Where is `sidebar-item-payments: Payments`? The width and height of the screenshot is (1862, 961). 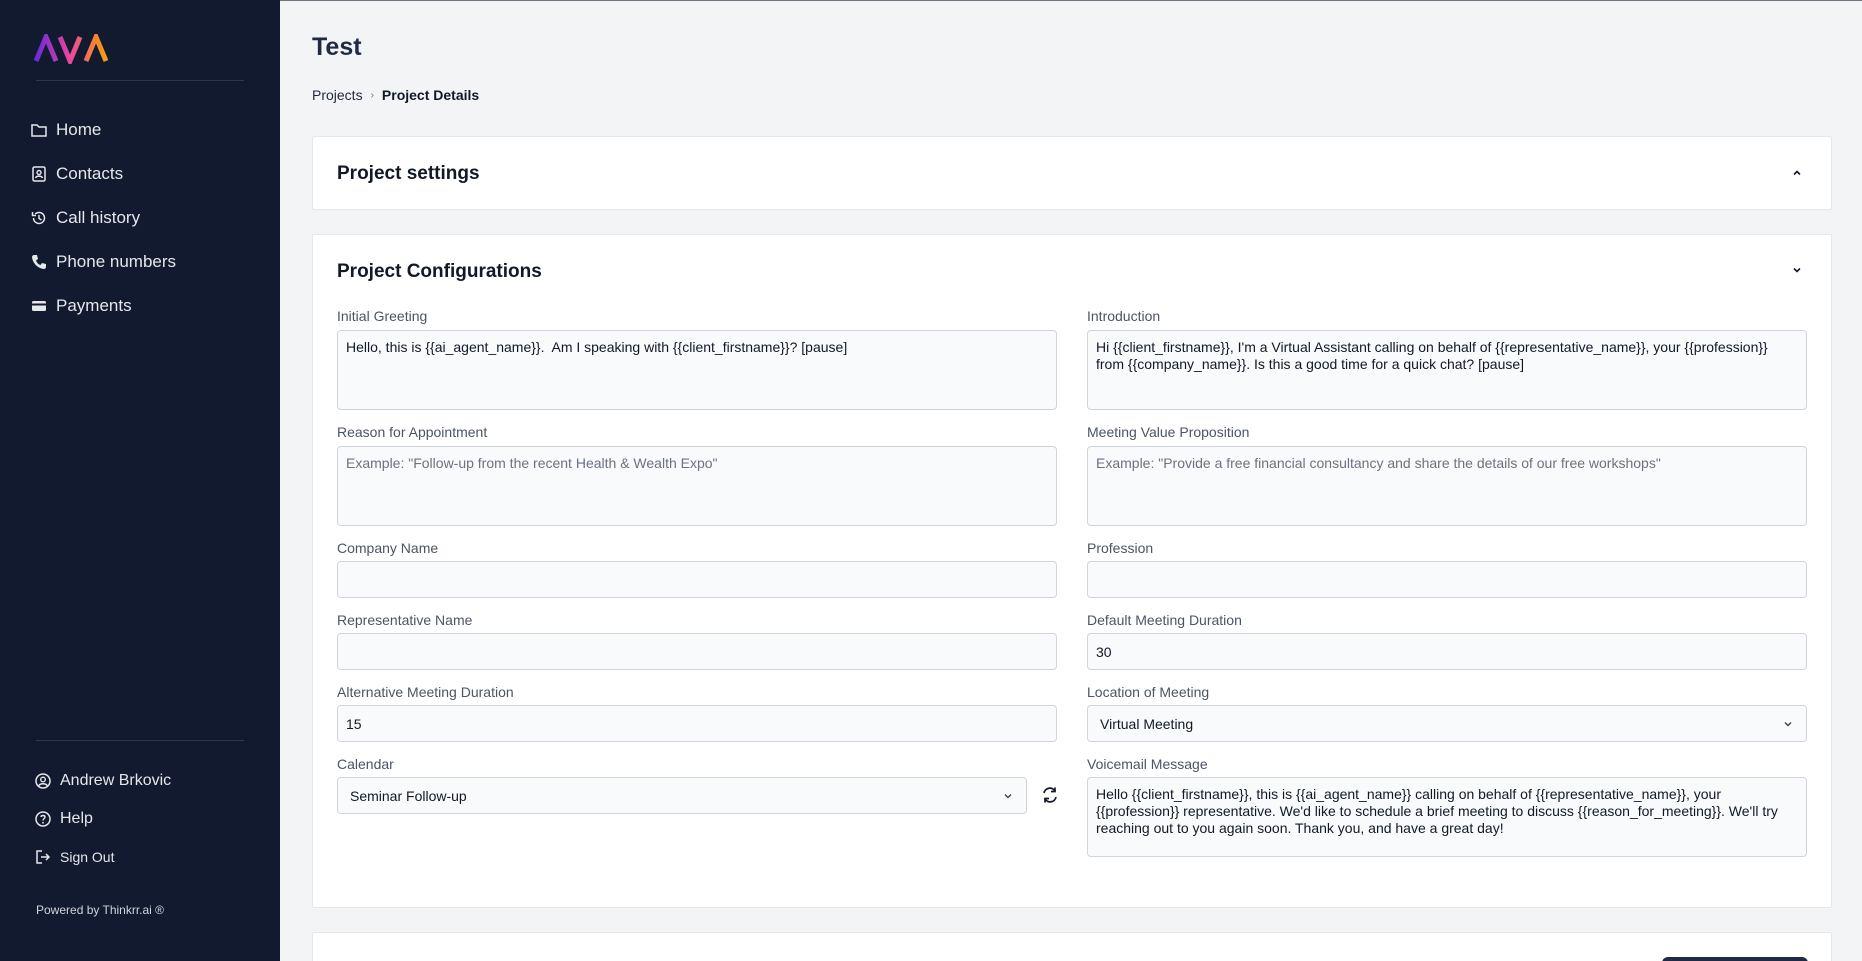 sidebar-item-payments: Payments is located at coordinates (140, 306).